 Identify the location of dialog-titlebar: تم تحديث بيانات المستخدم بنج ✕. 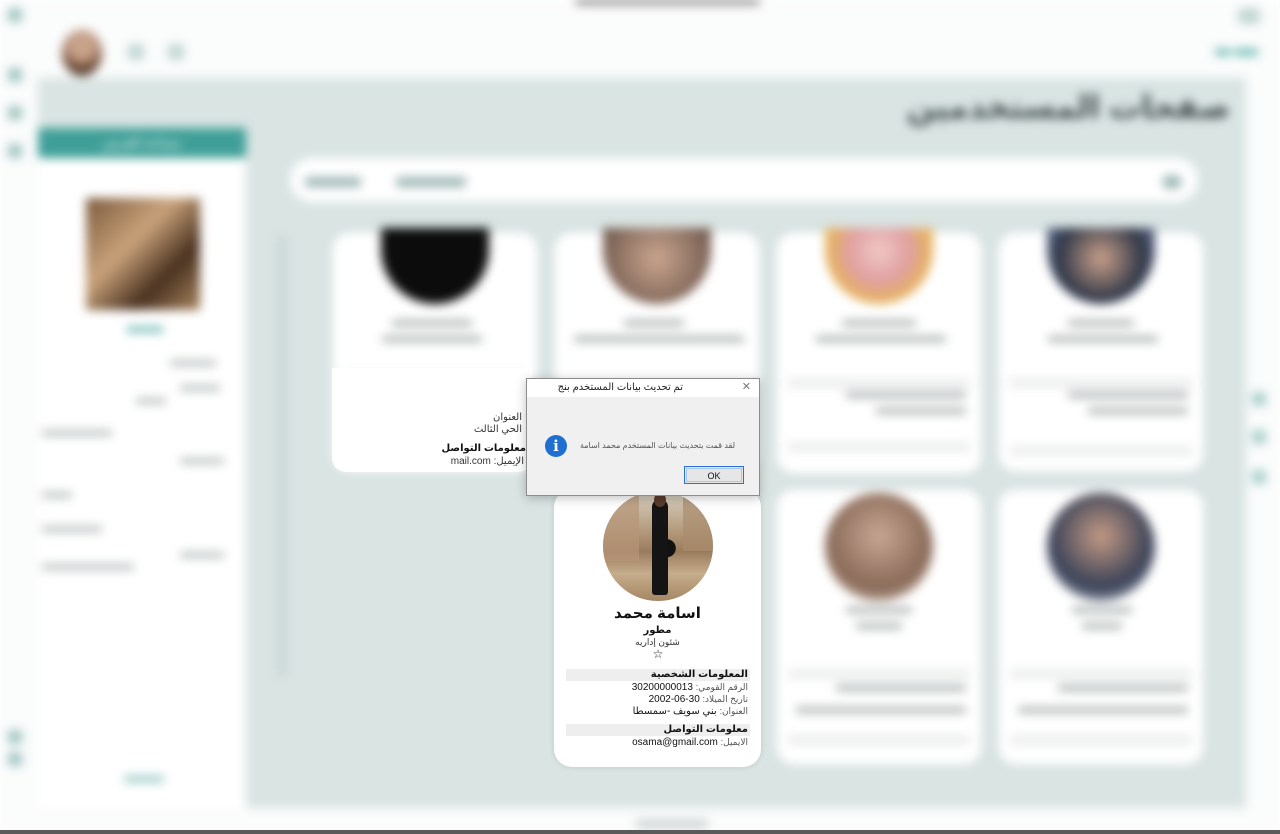
(643, 388).